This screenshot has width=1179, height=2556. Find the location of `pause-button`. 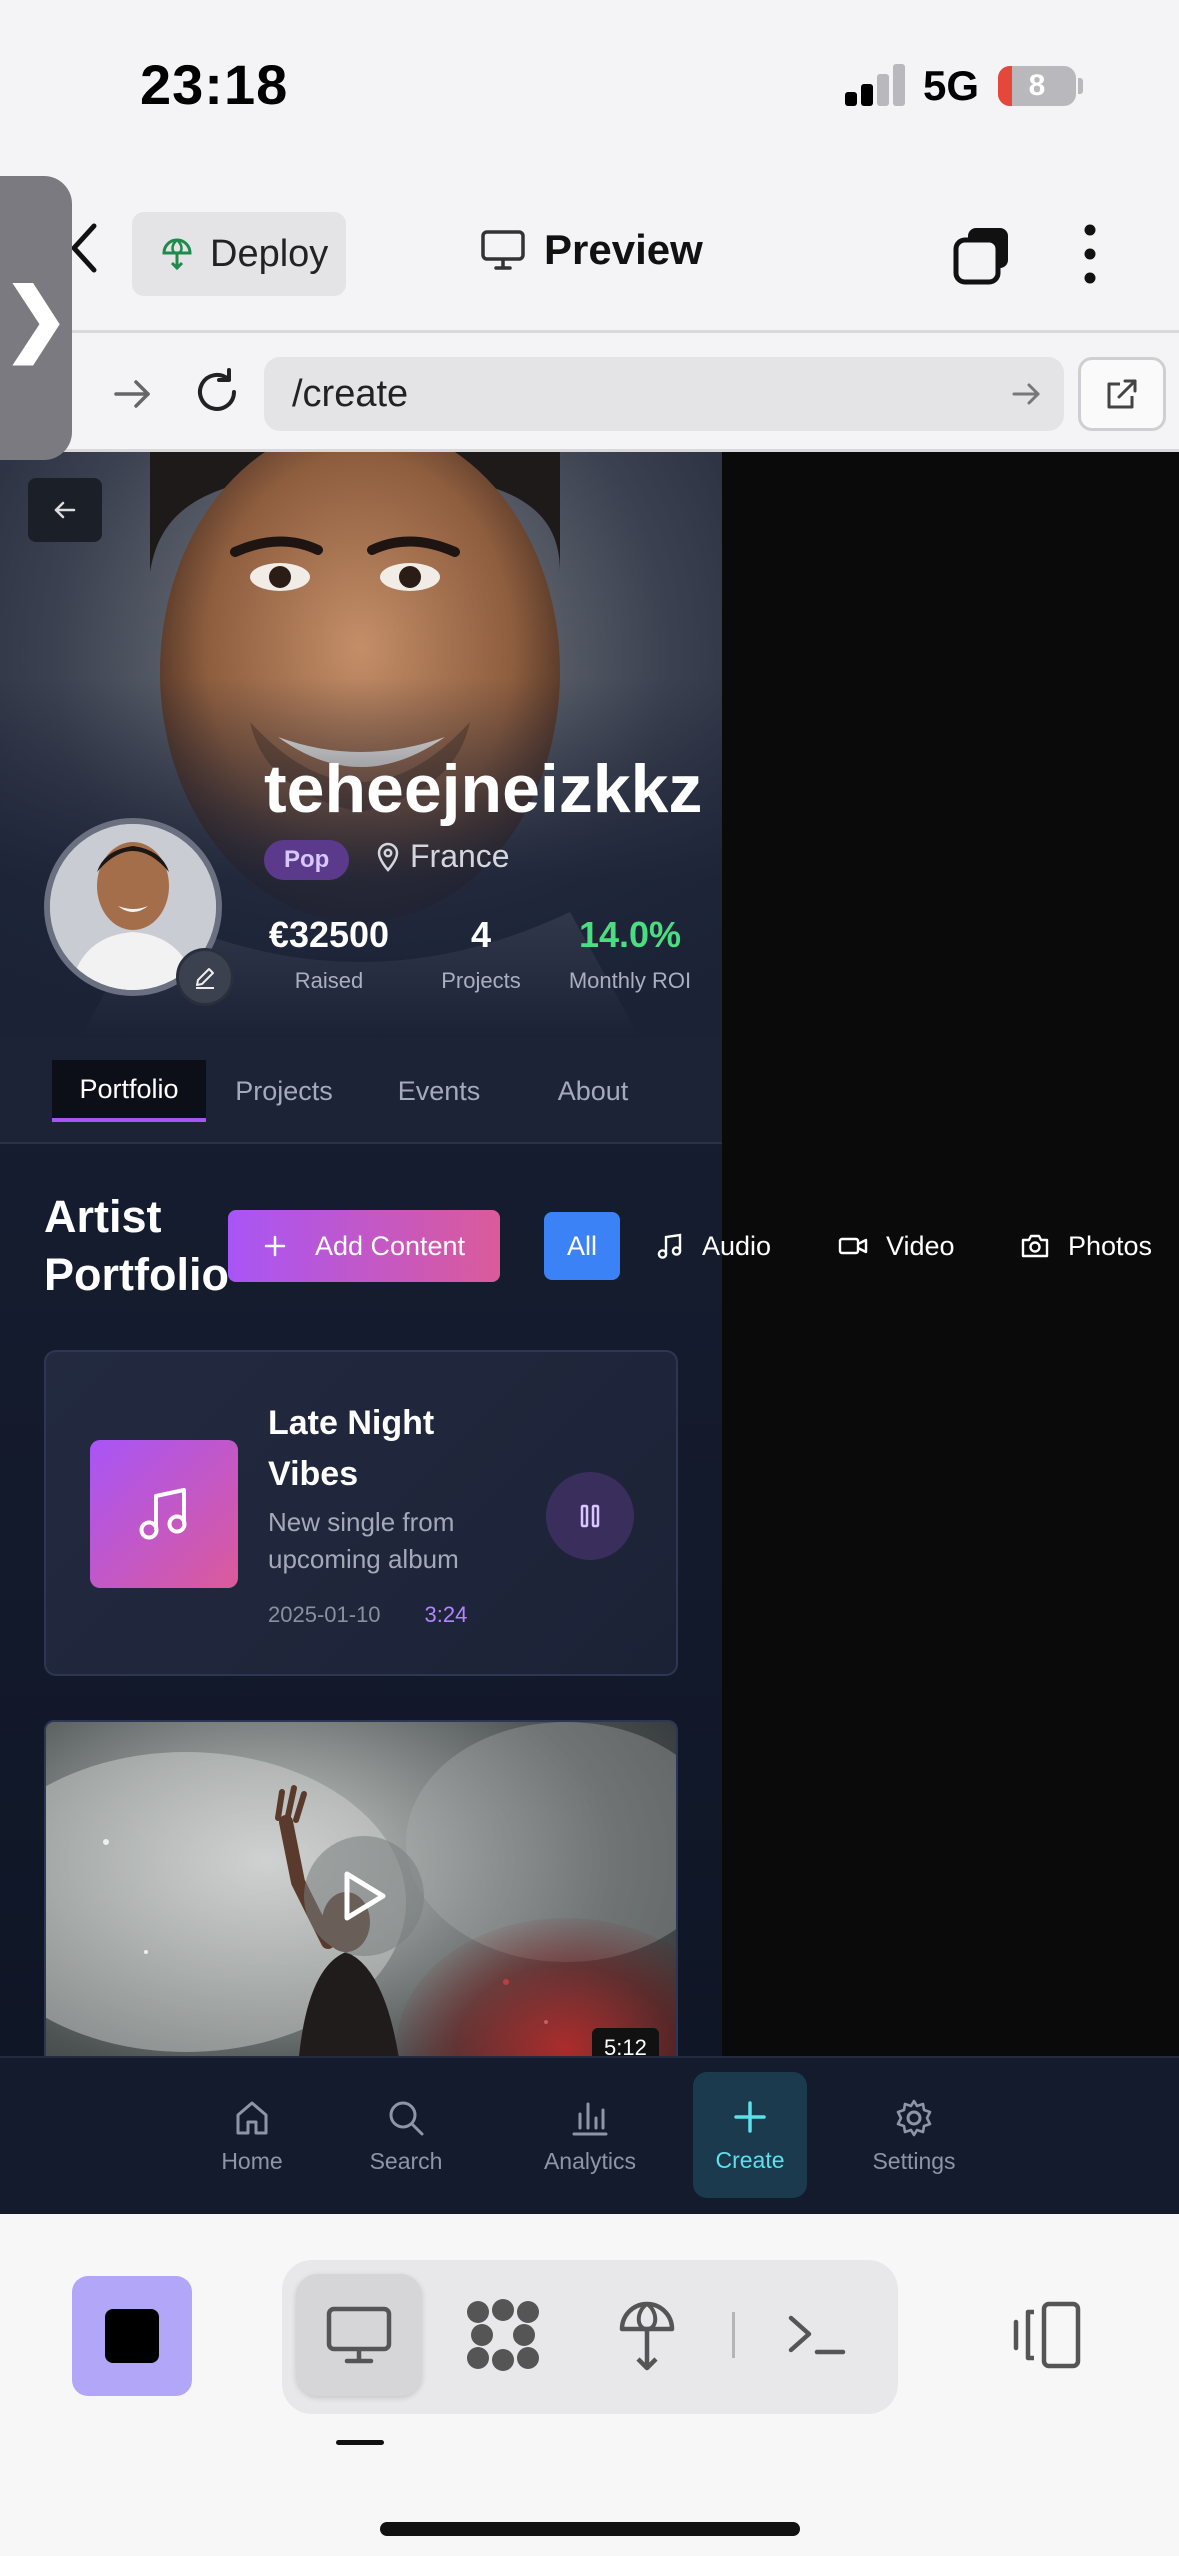

pause-button is located at coordinates (590, 1516).